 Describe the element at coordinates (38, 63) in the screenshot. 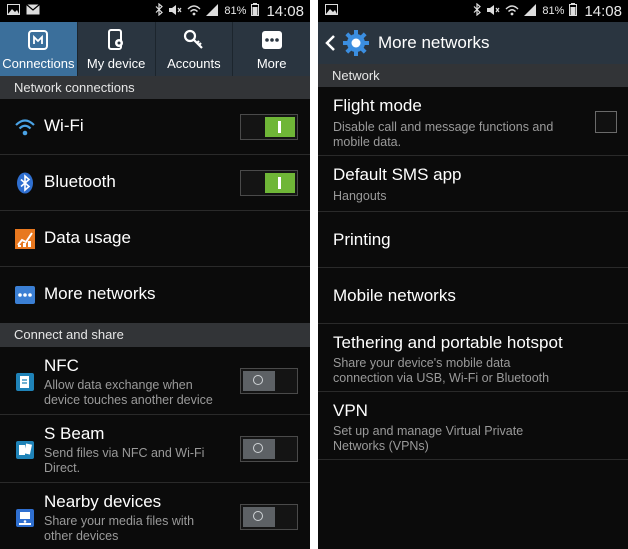

I see `tab-label: Connections` at that location.